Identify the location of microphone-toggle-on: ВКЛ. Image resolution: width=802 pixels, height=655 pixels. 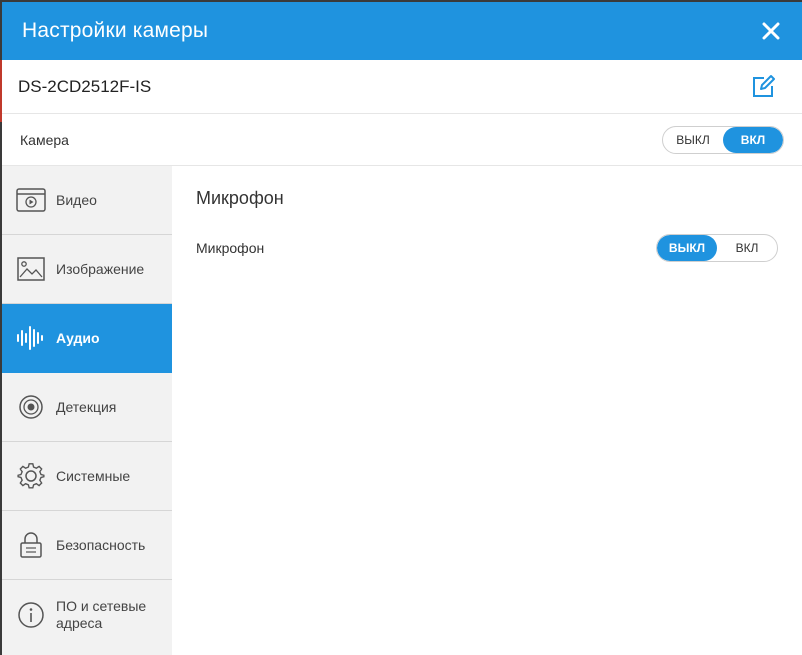
(747, 248).